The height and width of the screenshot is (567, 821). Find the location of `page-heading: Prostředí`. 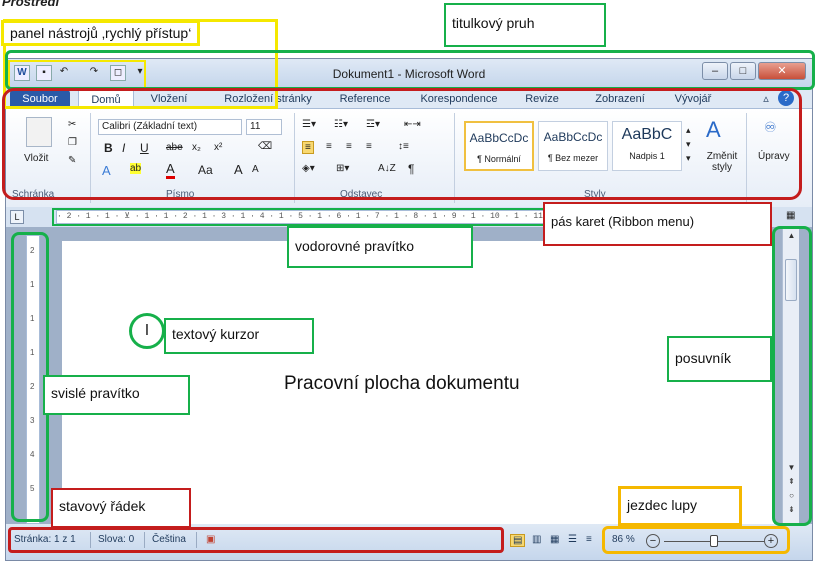

page-heading: Prostředí is located at coordinates (31, 4).